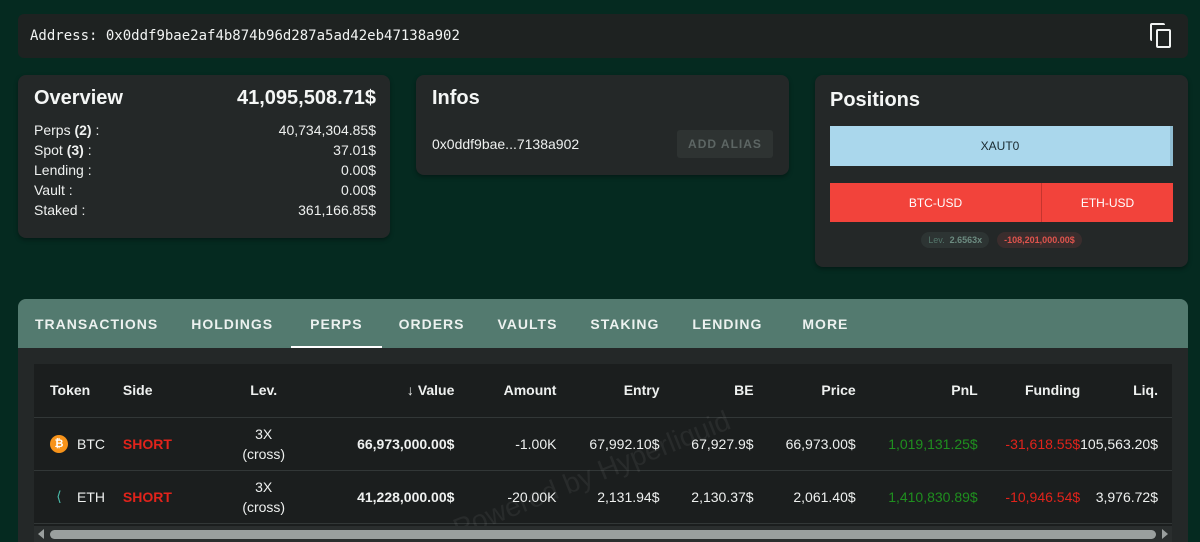 This screenshot has height=542, width=1200. What do you see at coordinates (456, 98) in the screenshot?
I see `infos-title: Infos` at bounding box center [456, 98].